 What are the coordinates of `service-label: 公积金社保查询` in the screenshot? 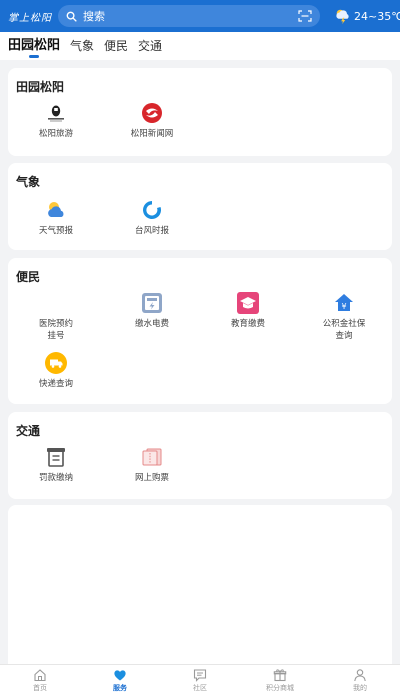 It's located at (344, 330).